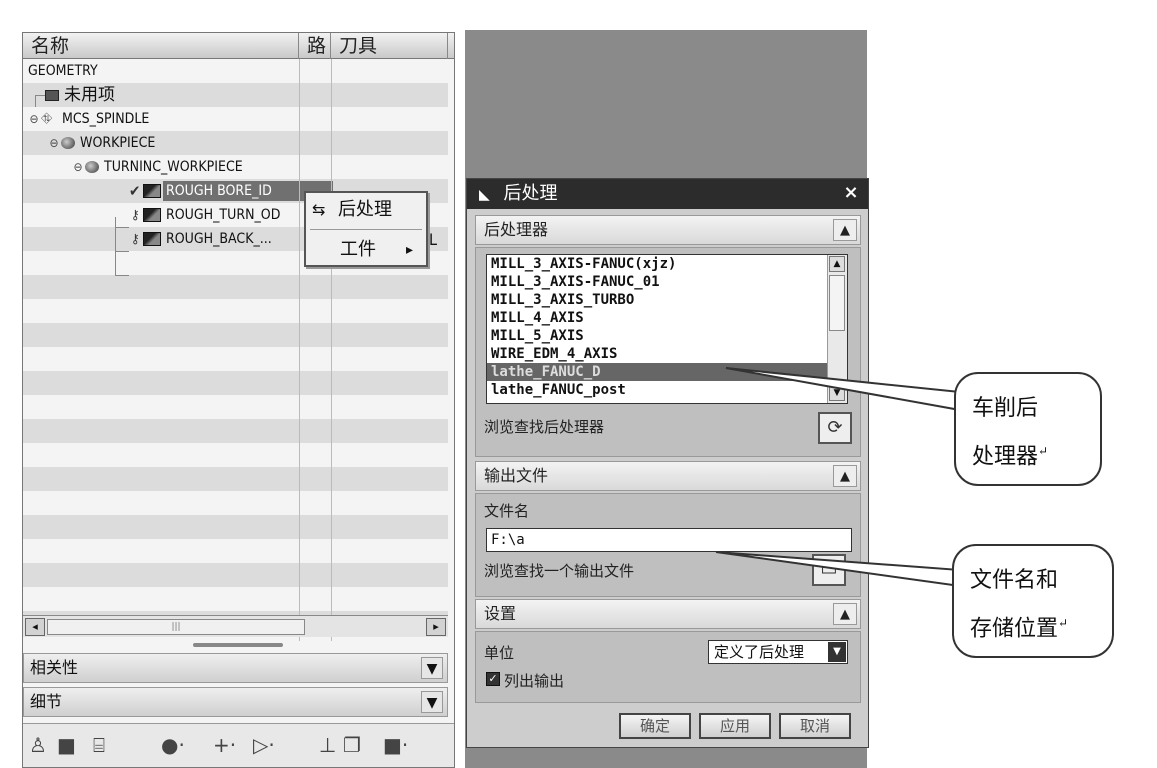 This screenshot has width=1157, height=768. I want to click on callout-filename: 文件名和 存储位置↵, so click(1033, 601).